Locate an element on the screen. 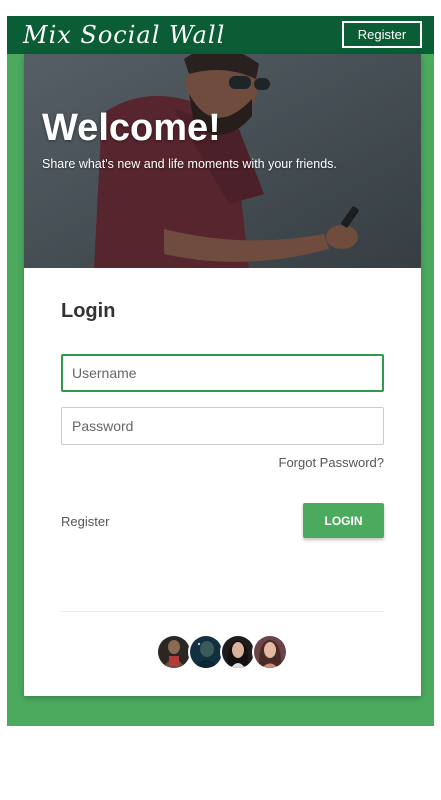  username-input is located at coordinates (222, 373).